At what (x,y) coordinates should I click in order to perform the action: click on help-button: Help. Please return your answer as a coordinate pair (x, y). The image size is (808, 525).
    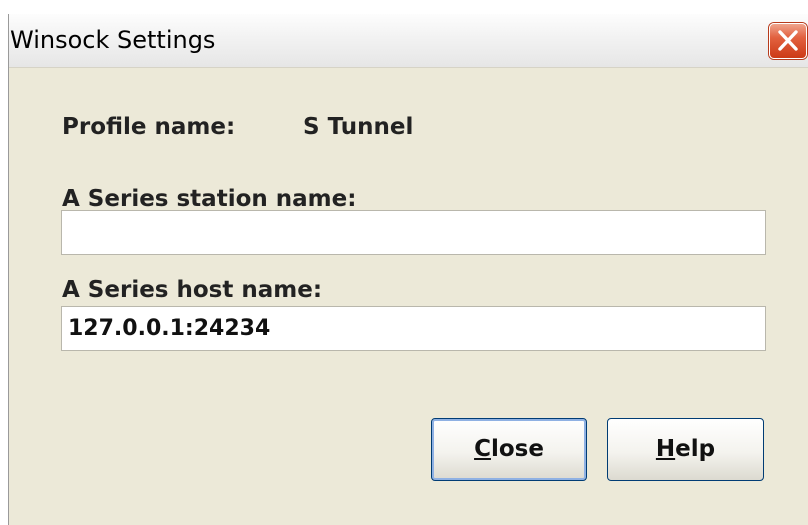
    Looking at the image, I should click on (685, 449).